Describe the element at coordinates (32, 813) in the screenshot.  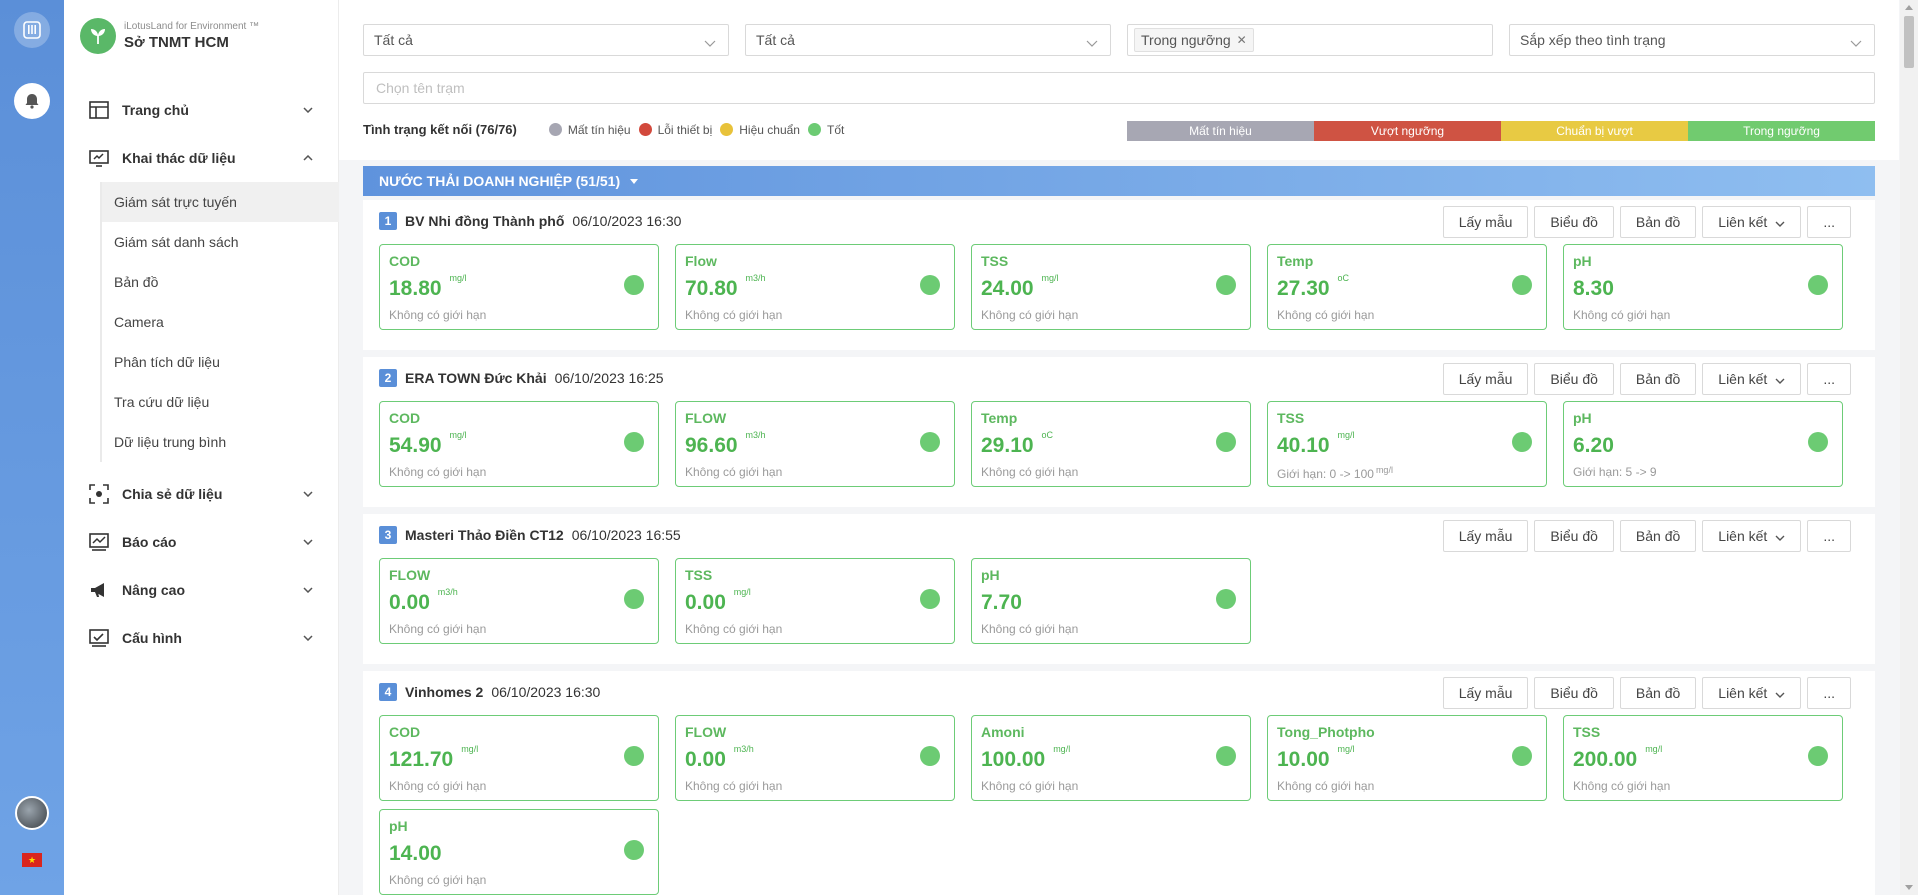
I see `user-avatar` at that location.